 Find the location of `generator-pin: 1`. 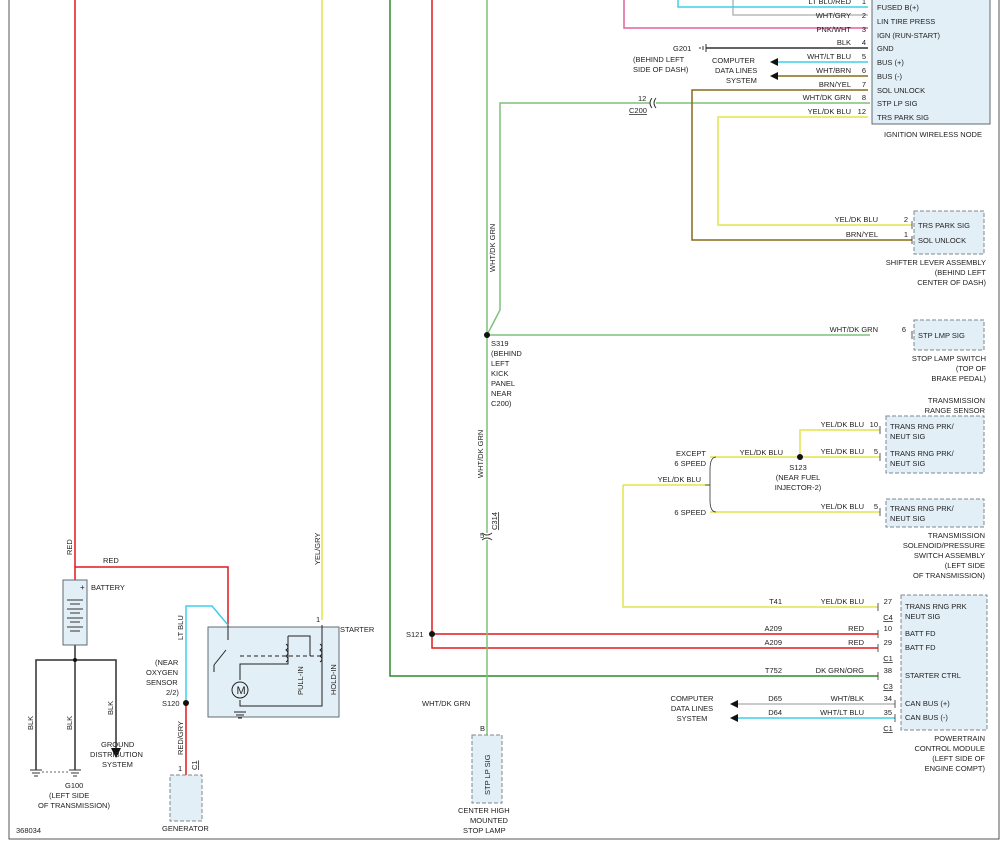

generator-pin: 1 is located at coordinates (180, 768).